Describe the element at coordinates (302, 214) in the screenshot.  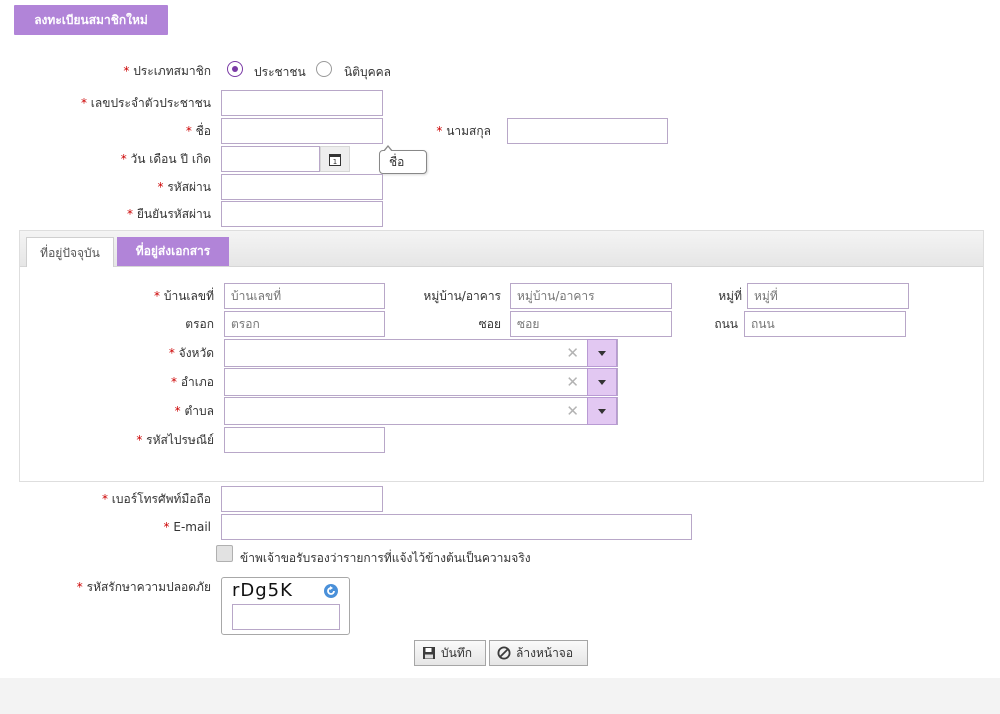
I see `confirm-password-input` at that location.